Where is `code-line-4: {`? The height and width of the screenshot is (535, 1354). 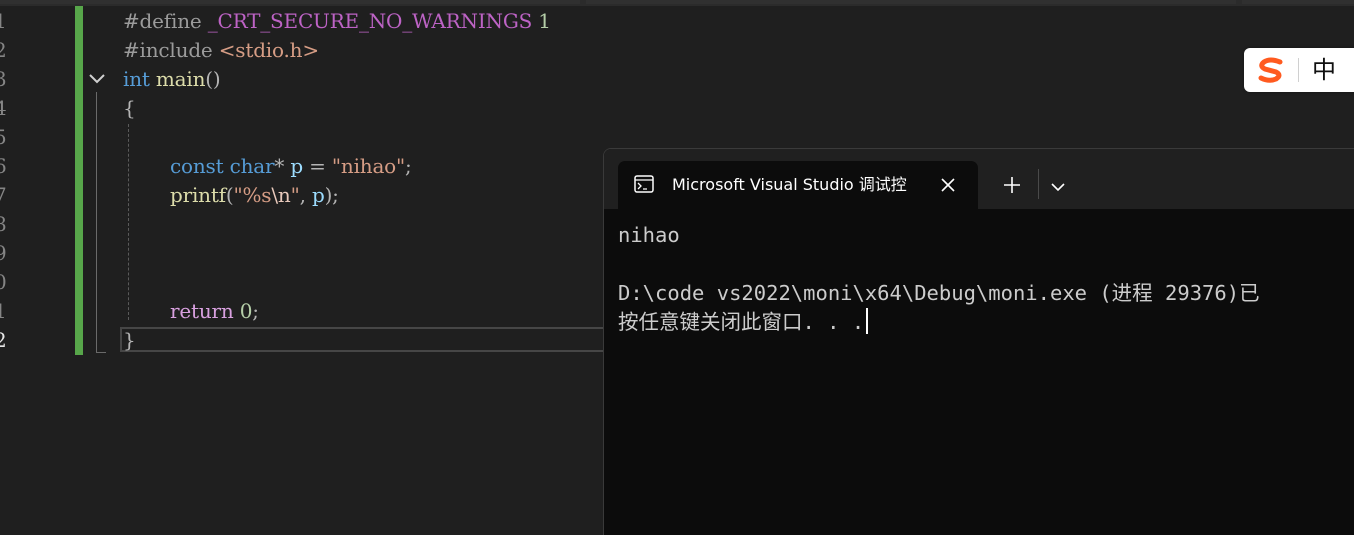
code-line-4: { is located at coordinates (129, 108).